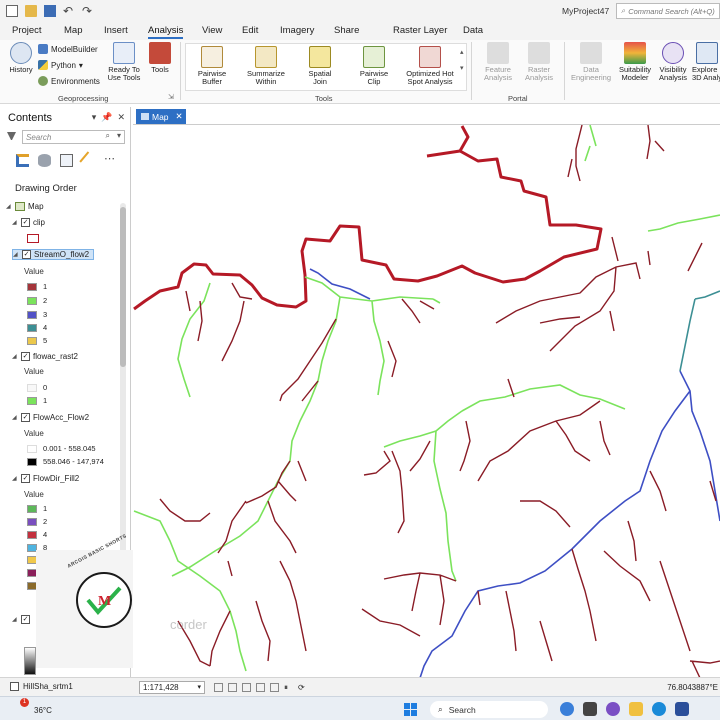 The height and width of the screenshot is (720, 720). What do you see at coordinates (60, 65) in the screenshot?
I see `python-button: Python ▾` at bounding box center [60, 65].